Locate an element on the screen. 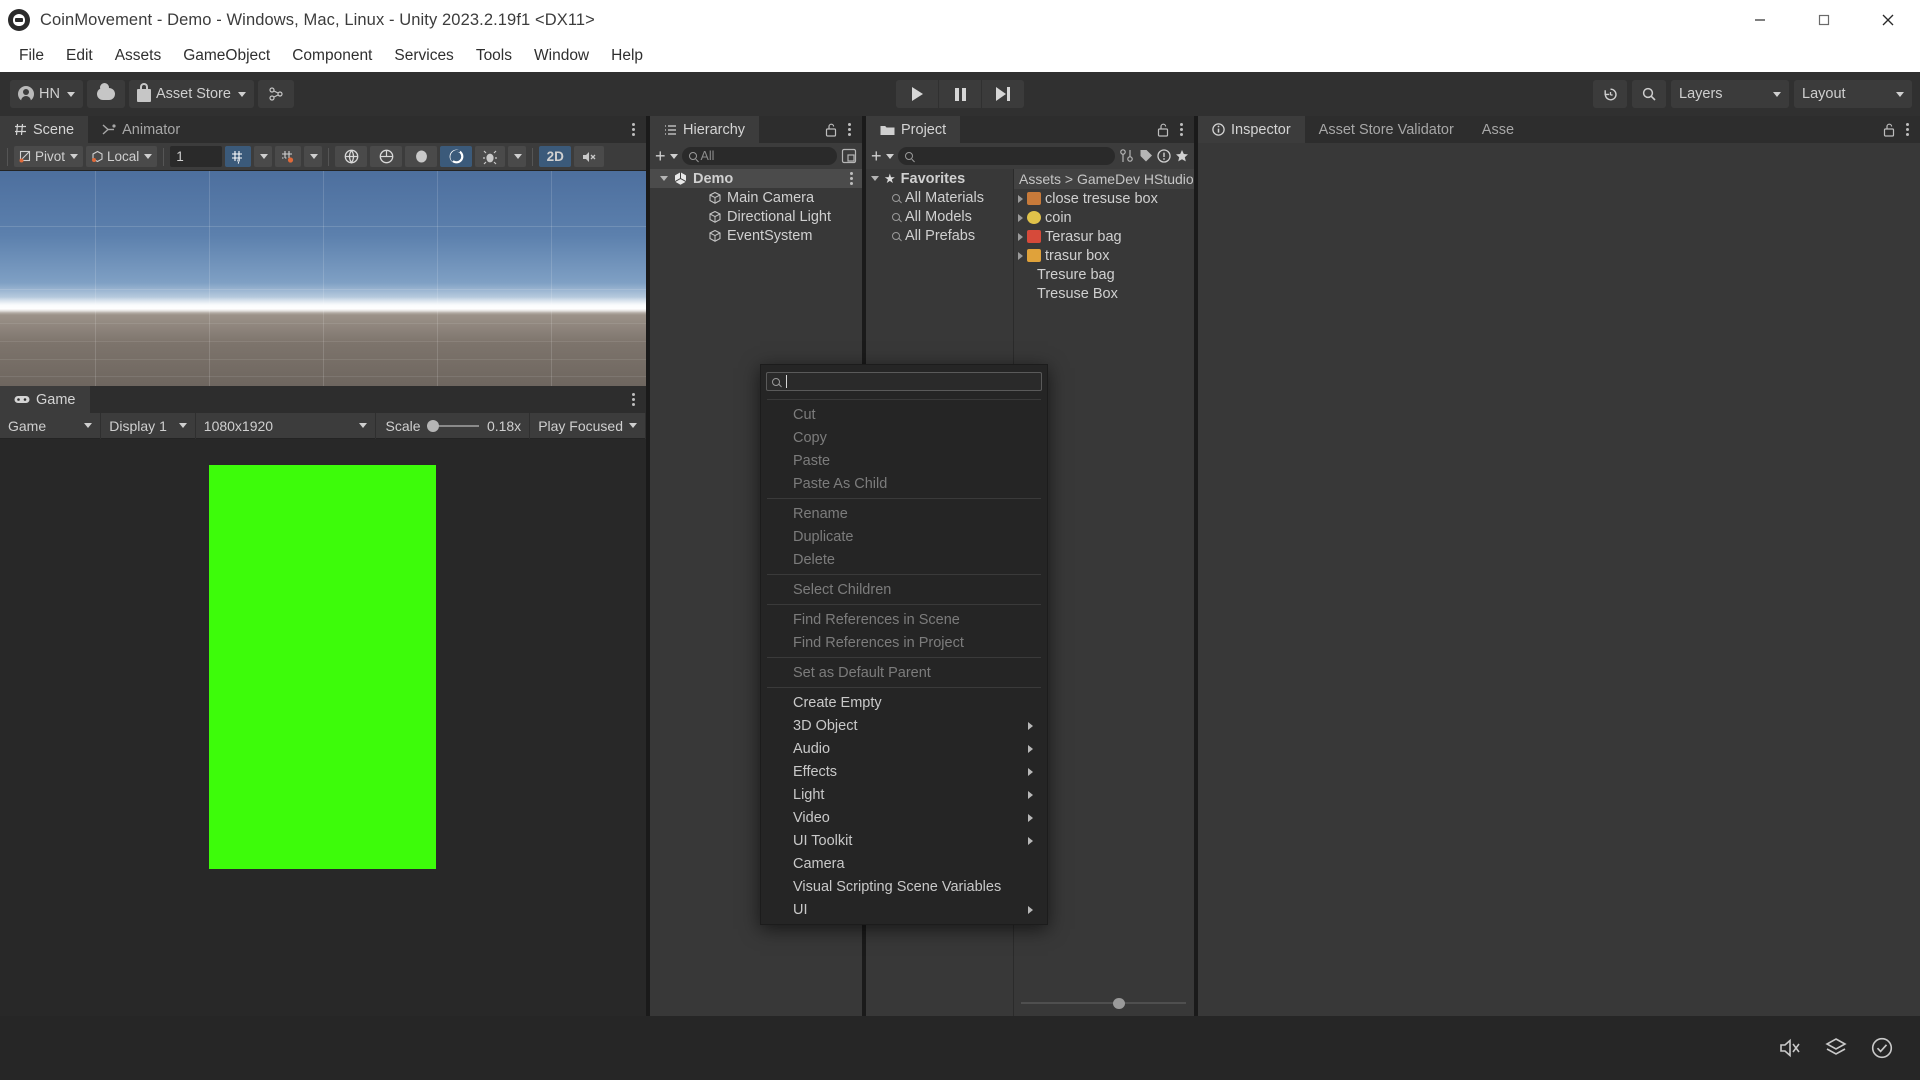  hierarchy-search-input: All is located at coordinates (759, 156).